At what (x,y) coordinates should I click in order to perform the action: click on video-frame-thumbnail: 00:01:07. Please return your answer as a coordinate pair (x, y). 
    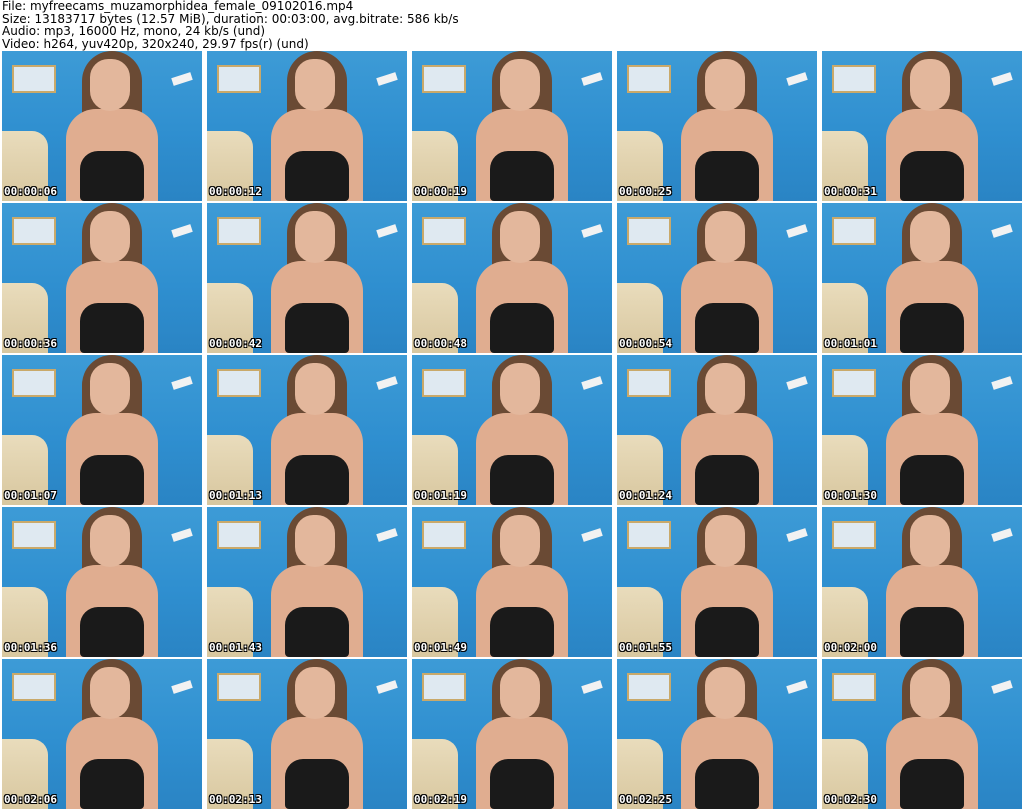
    Looking at the image, I should click on (102, 430).